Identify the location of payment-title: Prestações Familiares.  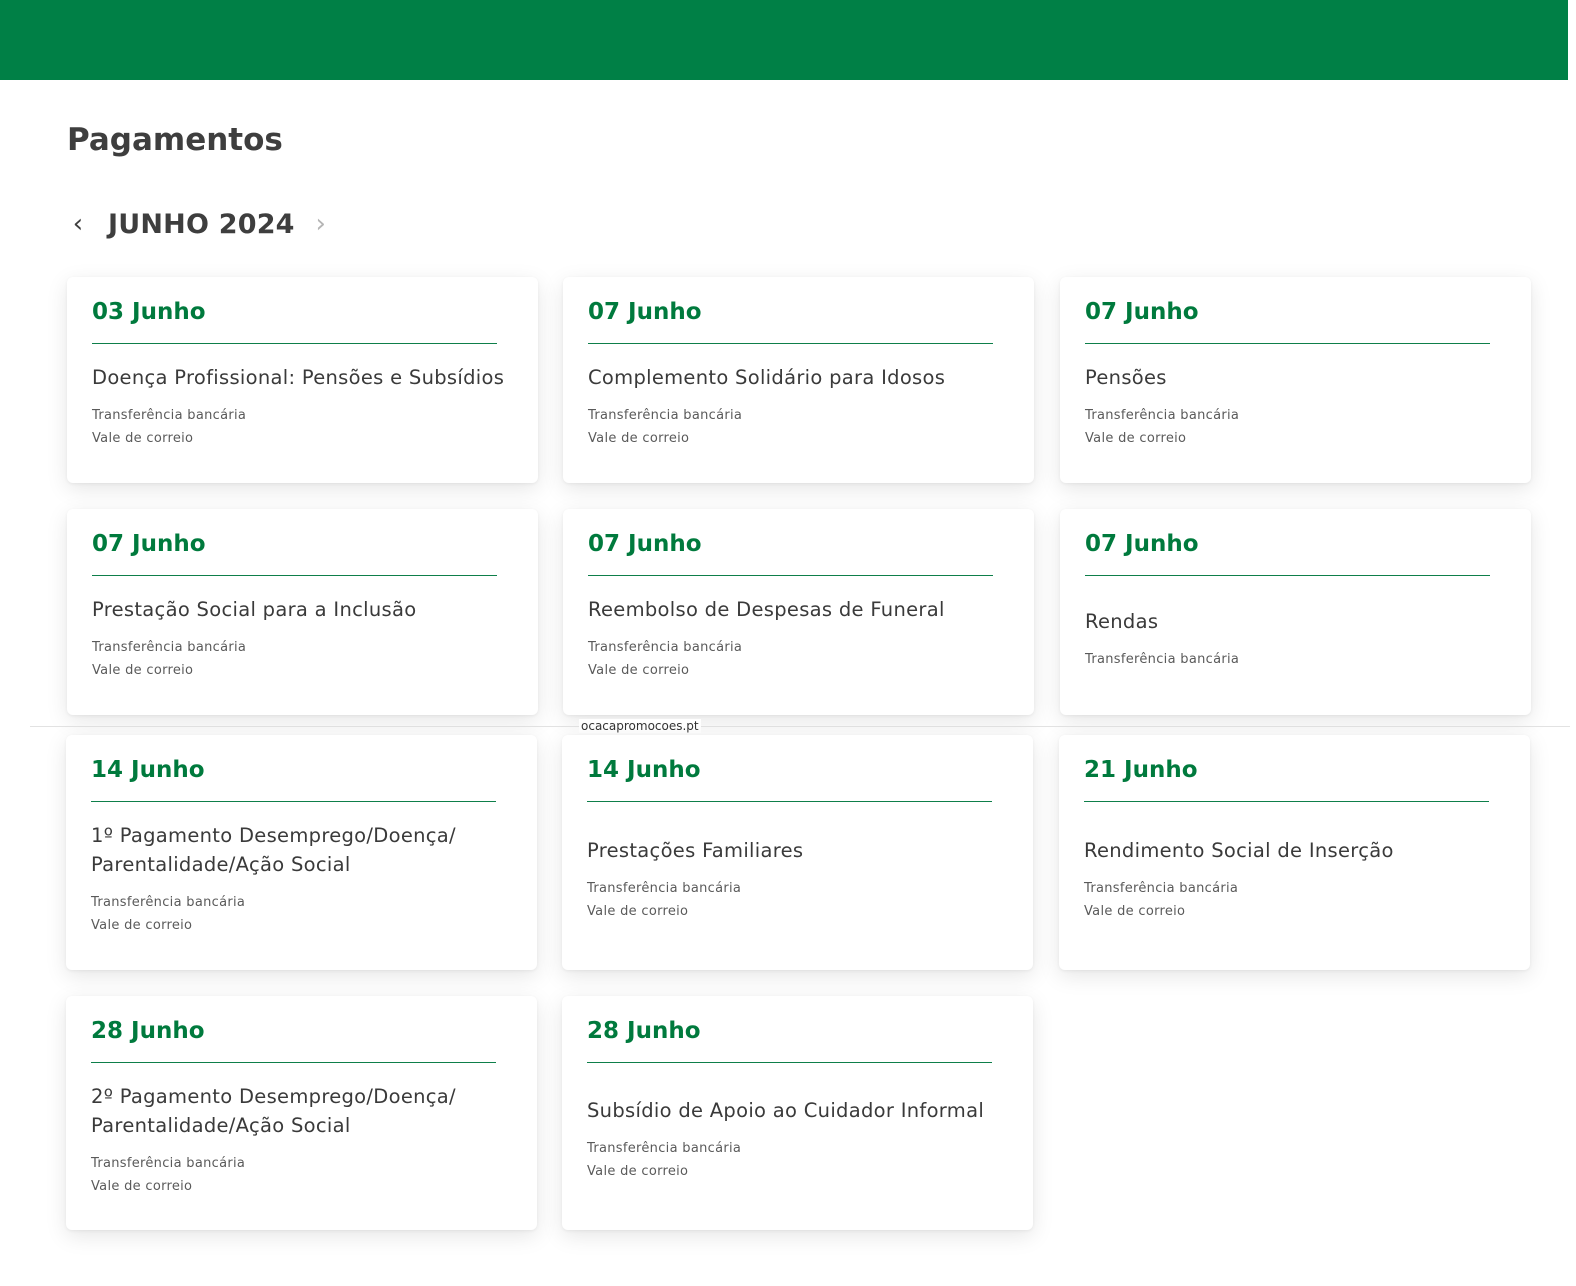
(695, 850).